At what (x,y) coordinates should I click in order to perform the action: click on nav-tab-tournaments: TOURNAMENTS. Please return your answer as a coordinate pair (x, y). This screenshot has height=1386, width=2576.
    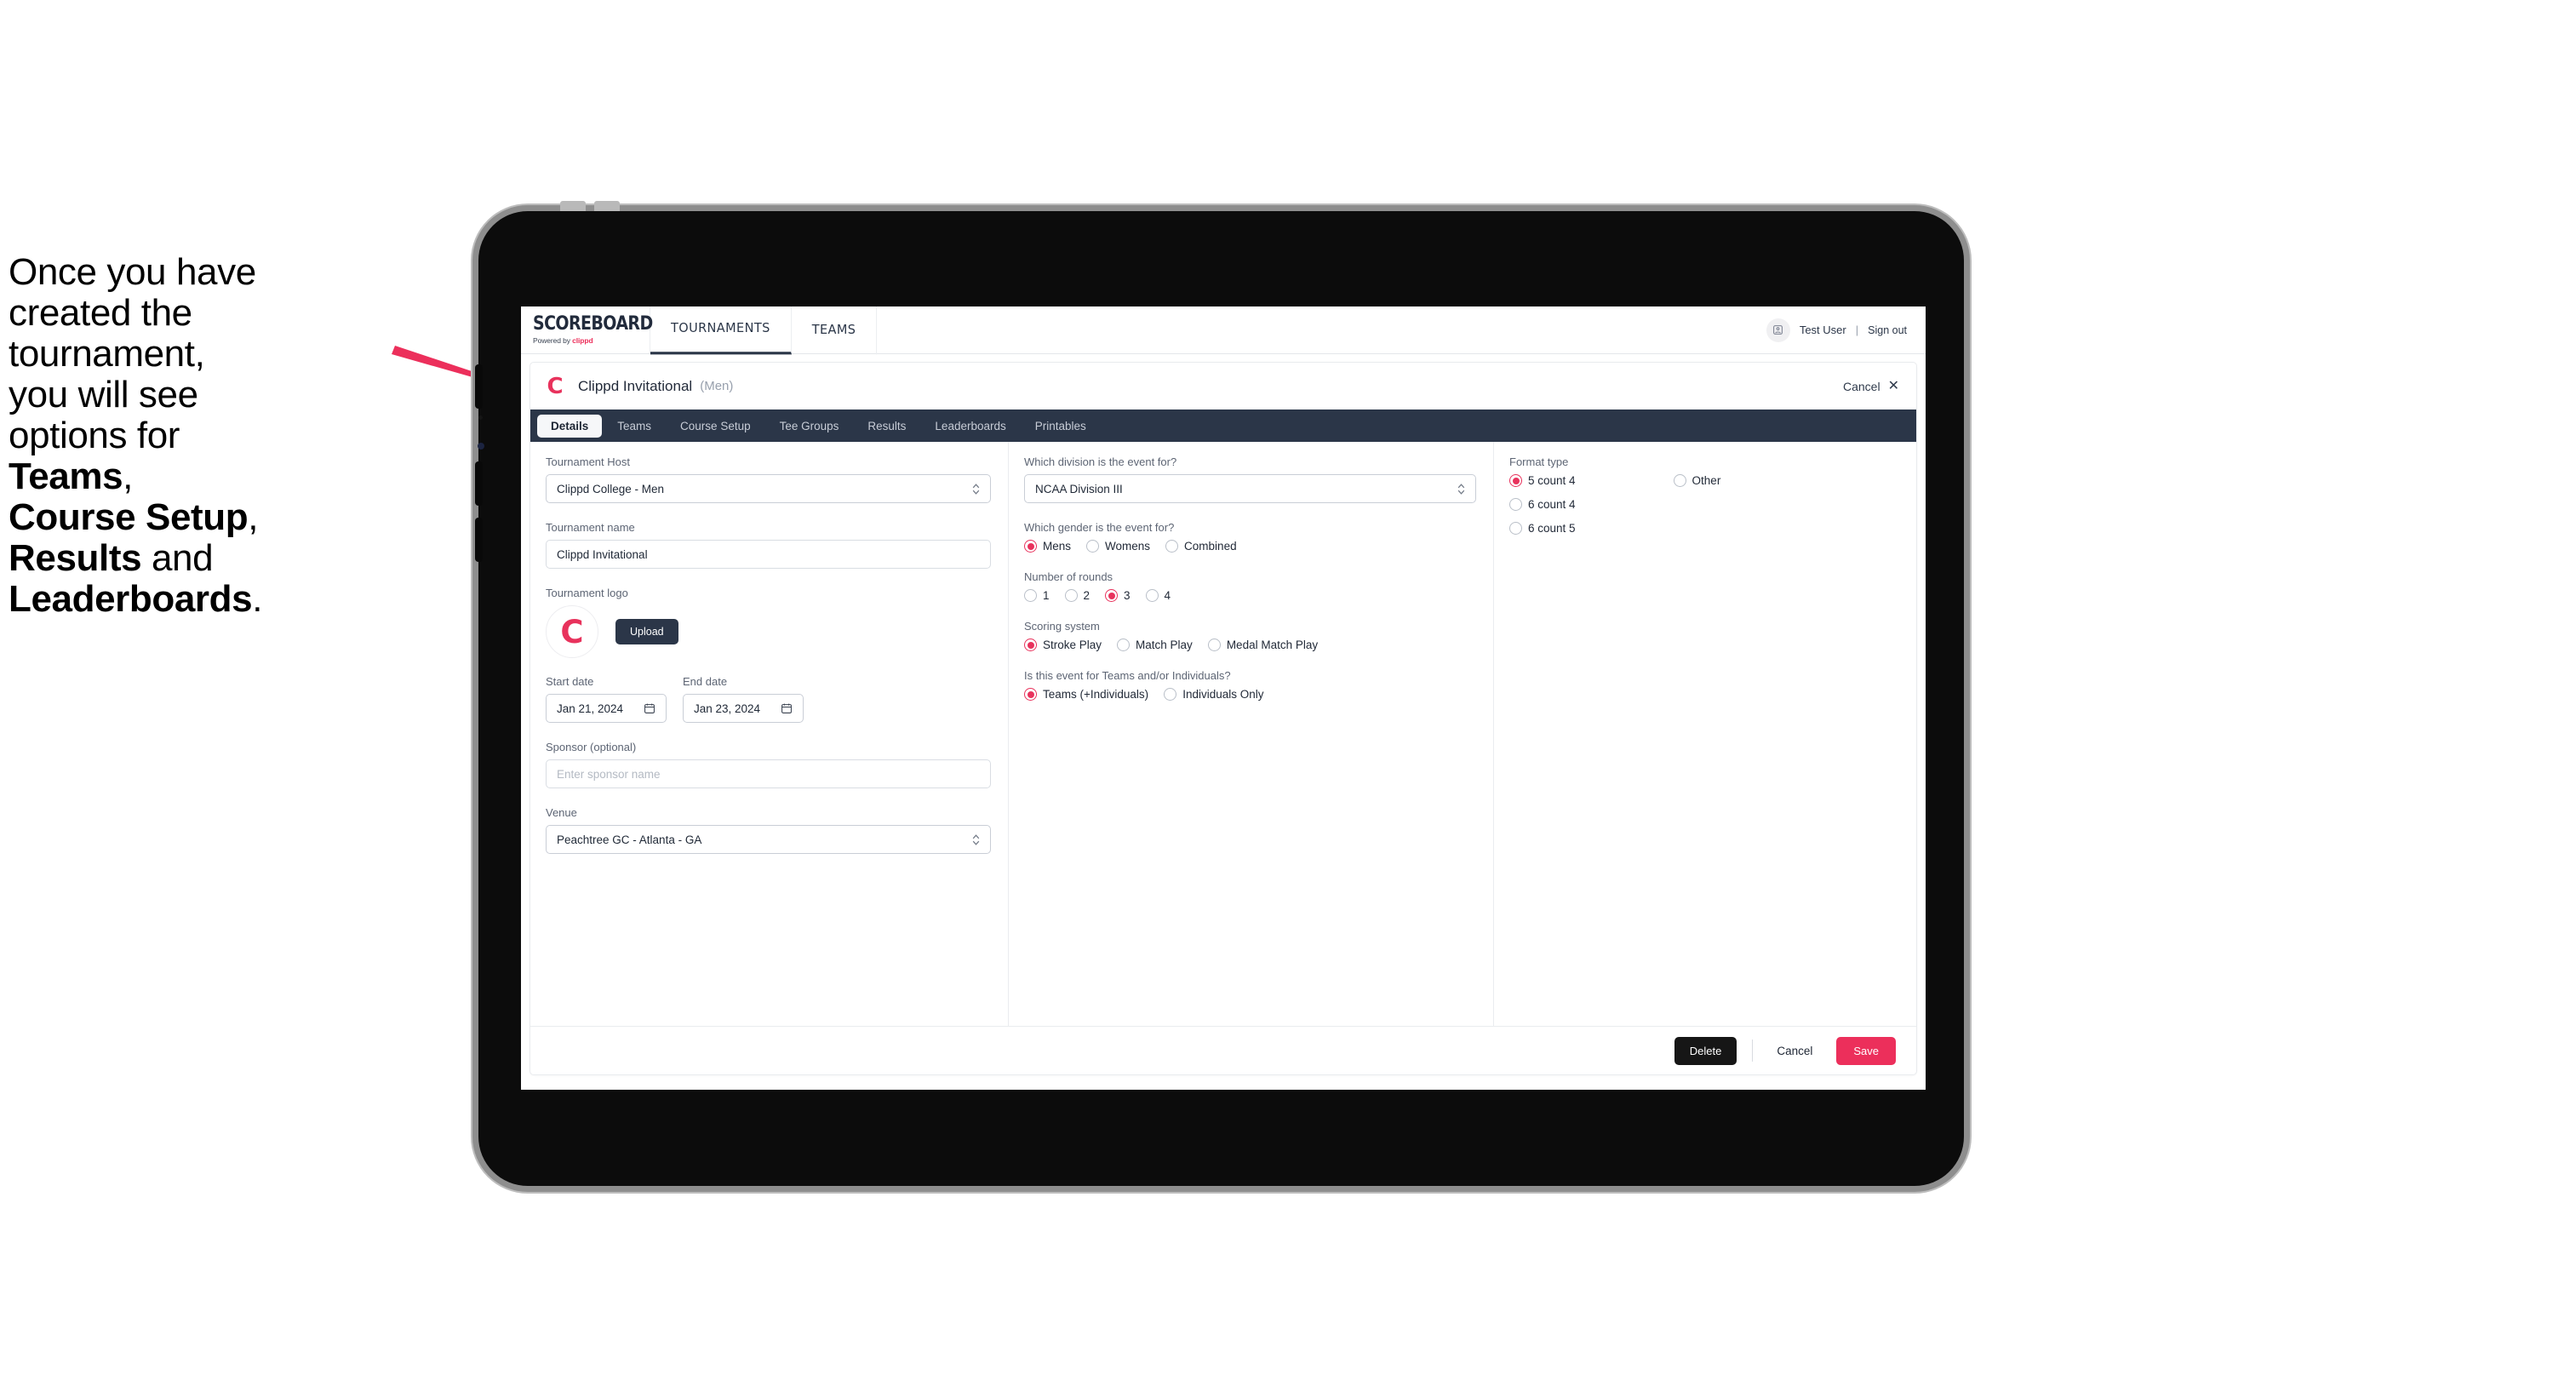
    Looking at the image, I should click on (721, 330).